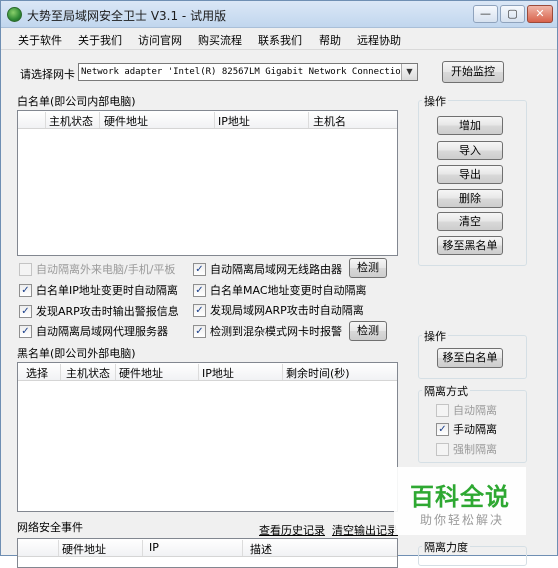 This screenshot has width=558, height=568. I want to click on whitelist-header: 主机状态 硬件地址 IP地址 主机名, so click(207, 120).